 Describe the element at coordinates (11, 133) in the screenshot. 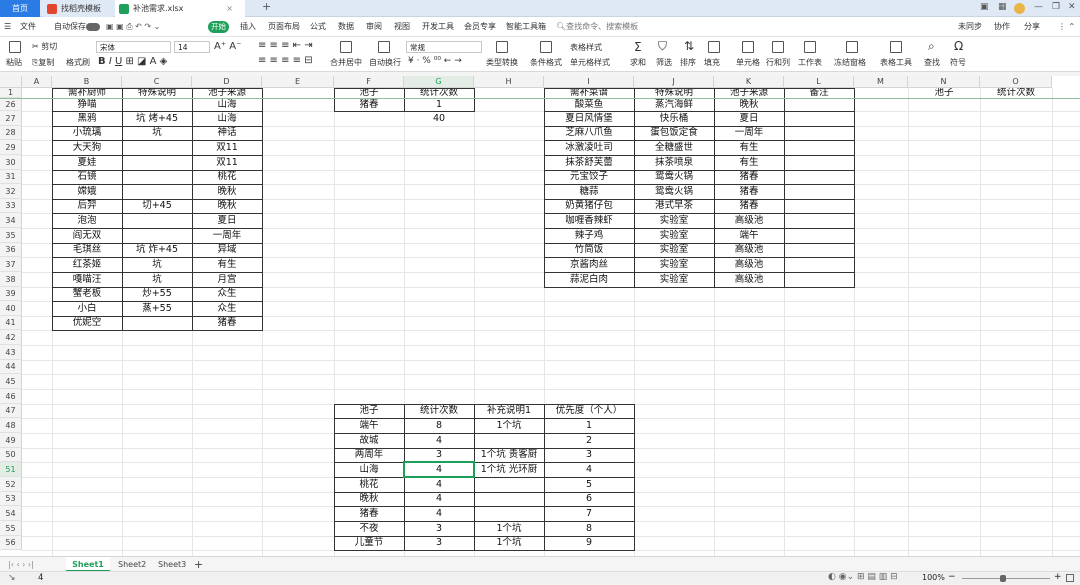

I see `row-header-28: 28` at that location.